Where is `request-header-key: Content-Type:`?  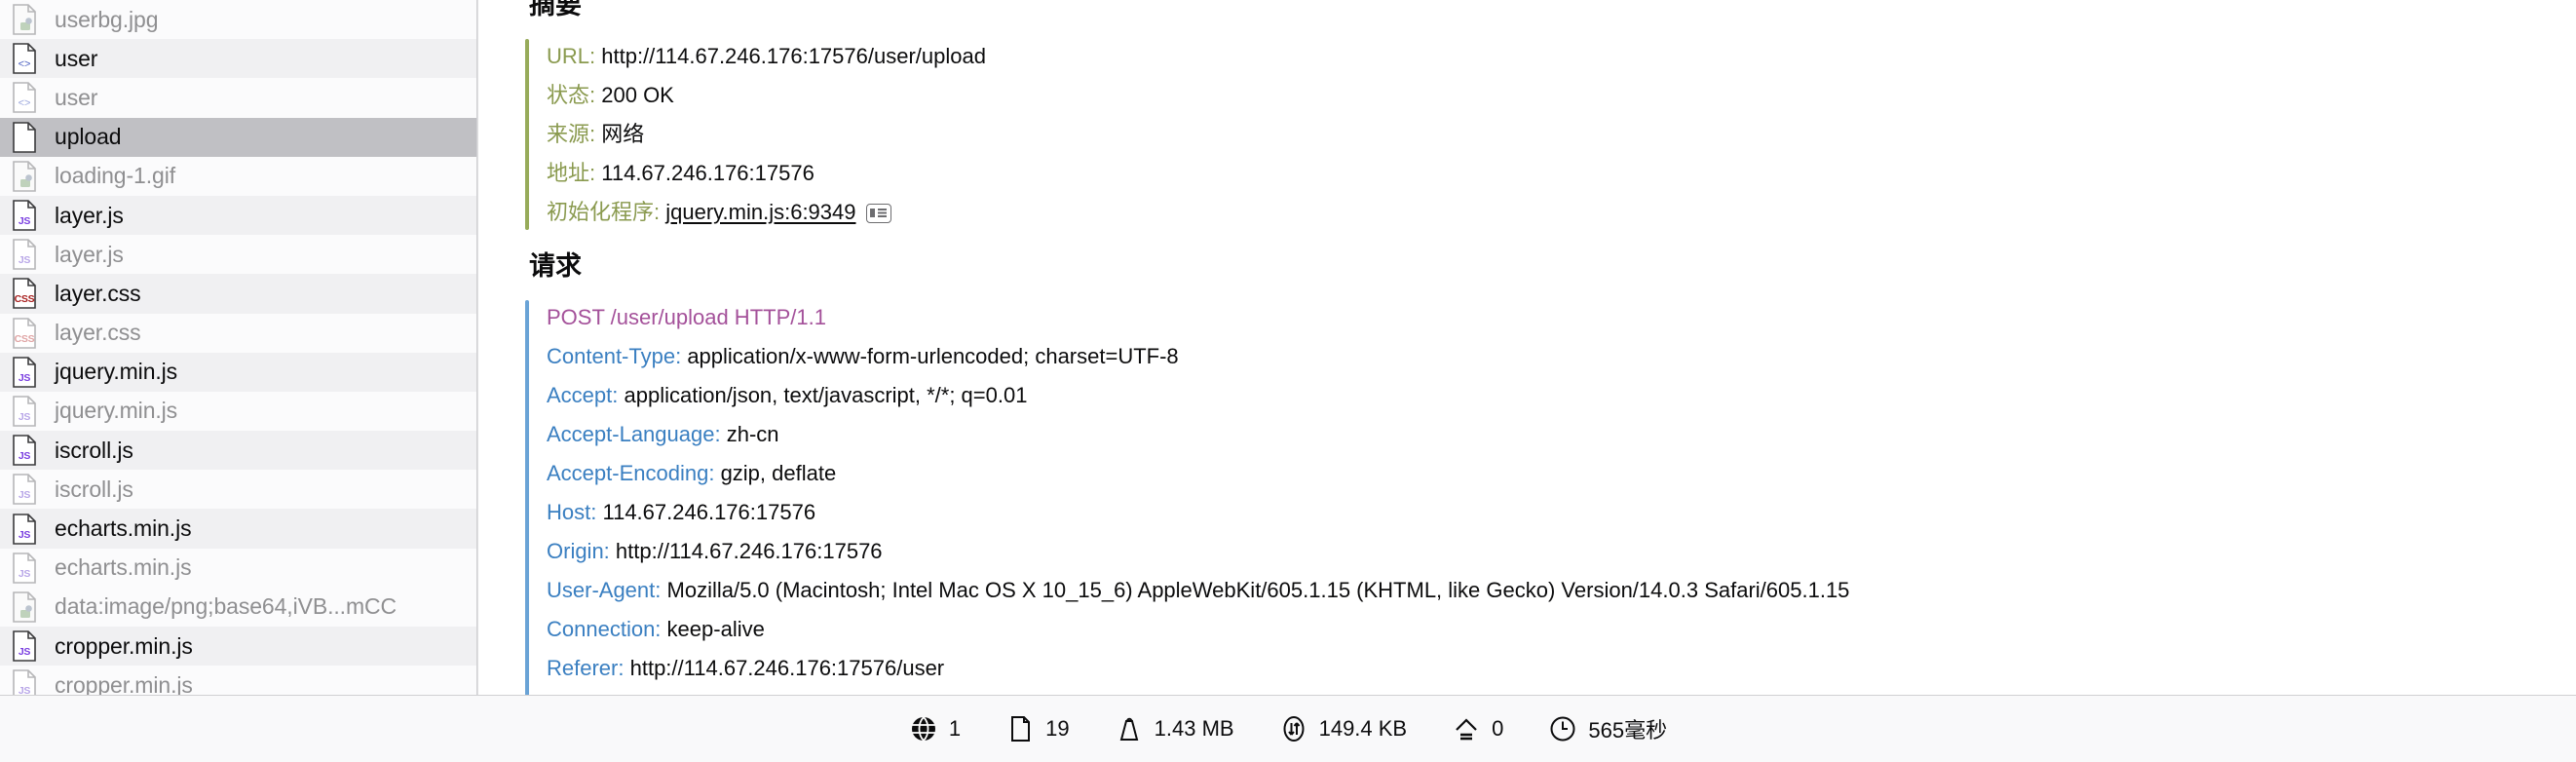
request-header-key: Content-Type: is located at coordinates (614, 356).